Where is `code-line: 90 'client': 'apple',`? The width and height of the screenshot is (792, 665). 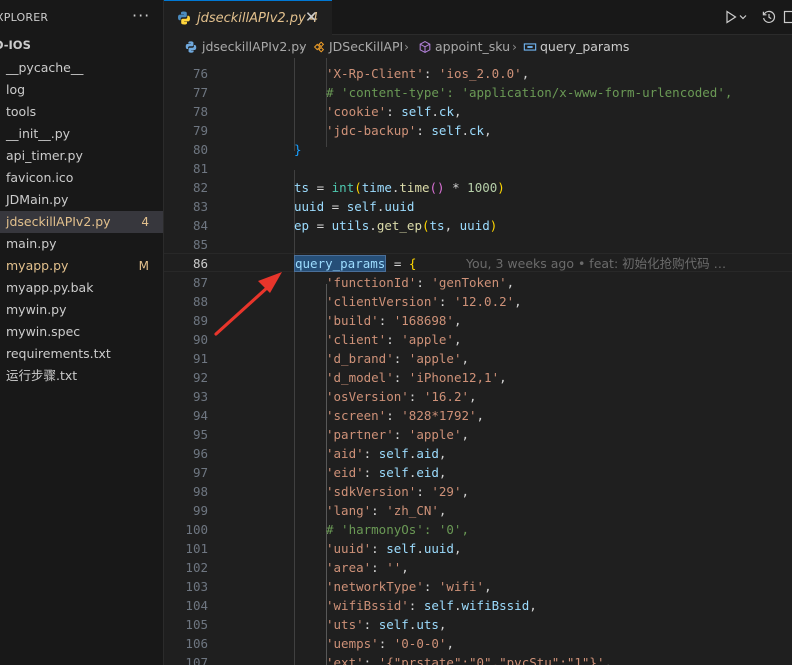 code-line: 90 'client': 'apple', is located at coordinates (478, 339).